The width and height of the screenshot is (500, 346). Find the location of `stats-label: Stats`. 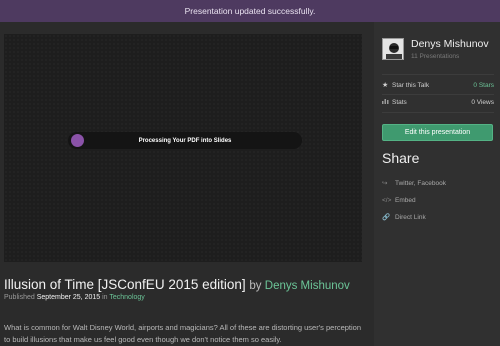

stats-label: Stats is located at coordinates (399, 102).